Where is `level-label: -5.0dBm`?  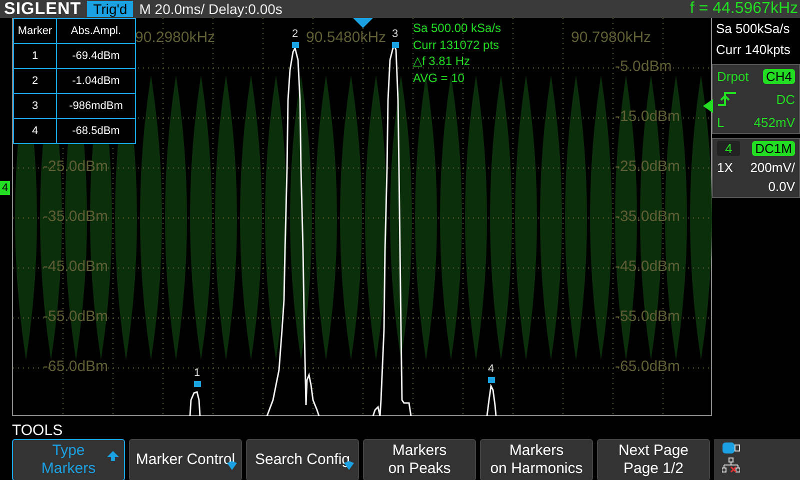 level-label: -5.0dBm is located at coordinates (643, 66).